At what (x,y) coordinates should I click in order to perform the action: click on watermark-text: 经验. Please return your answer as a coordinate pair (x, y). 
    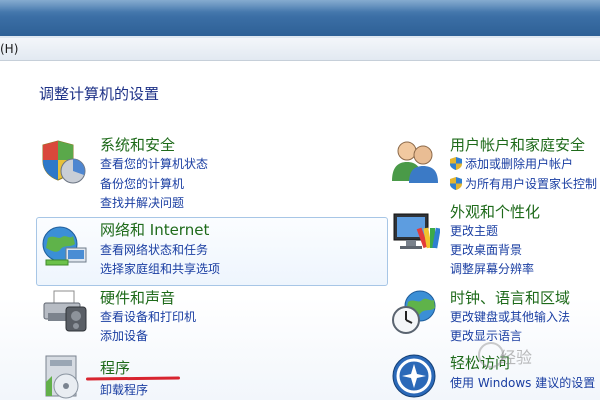
    Looking at the image, I should click on (516, 357).